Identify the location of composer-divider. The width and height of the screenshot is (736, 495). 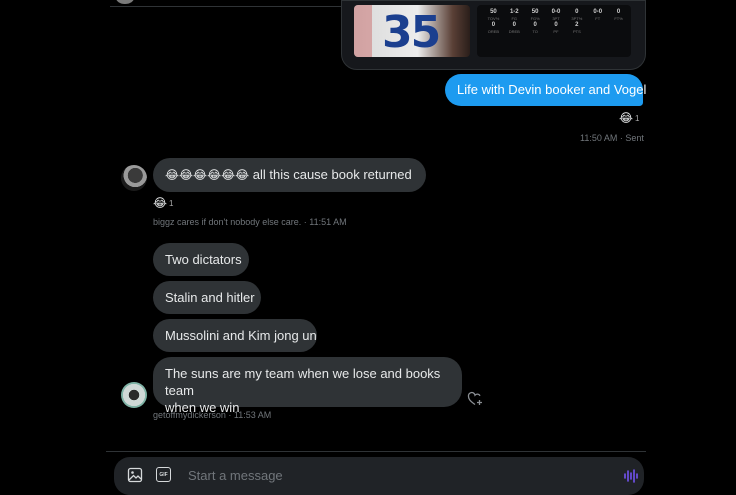
(376, 451).